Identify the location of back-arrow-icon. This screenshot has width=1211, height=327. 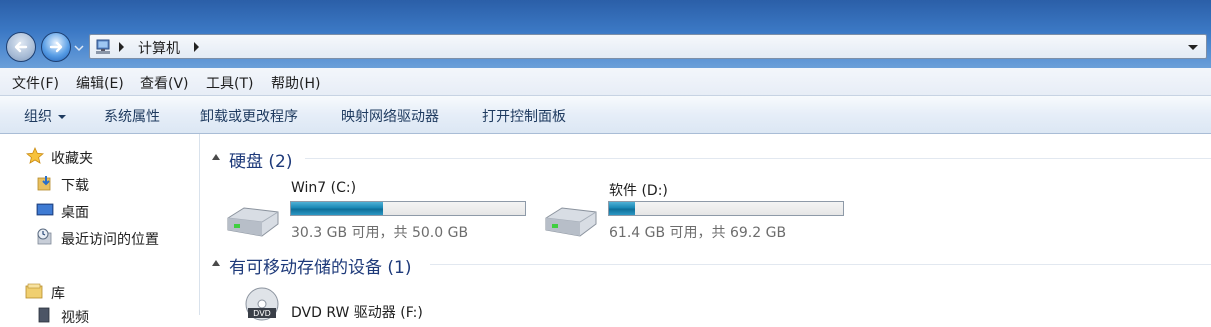
(21, 47).